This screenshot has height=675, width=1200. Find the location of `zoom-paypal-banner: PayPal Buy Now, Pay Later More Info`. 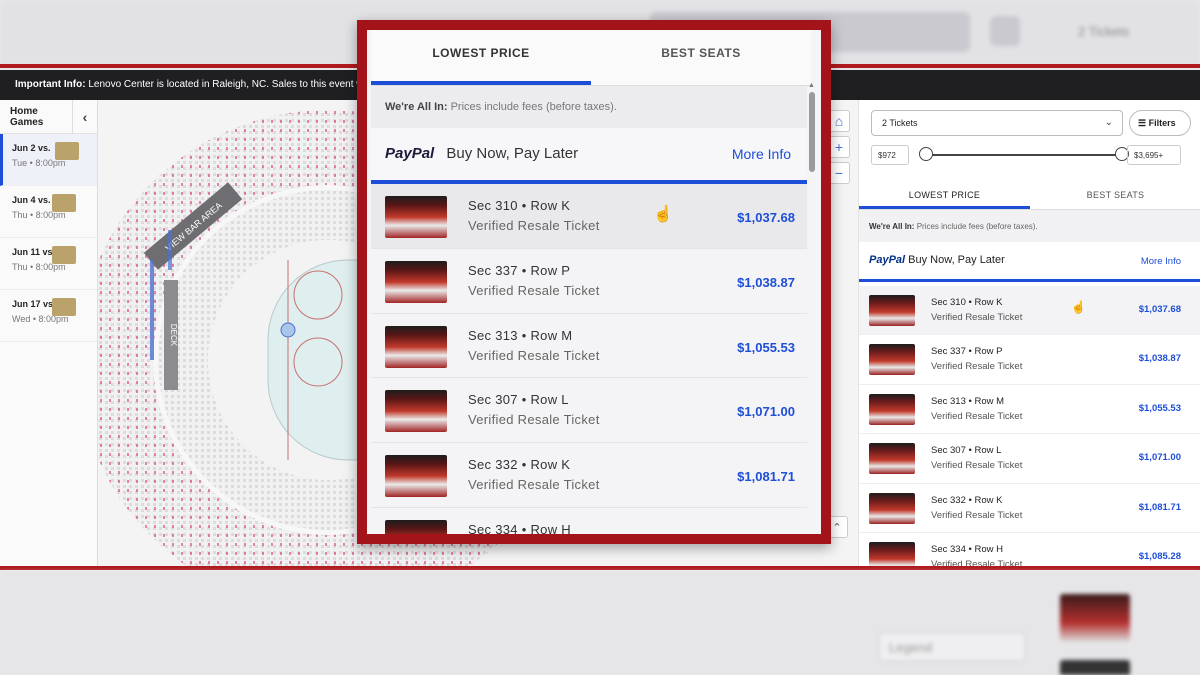

zoom-paypal-banner: PayPal Buy Now, Pay Later More Info is located at coordinates (589, 156).